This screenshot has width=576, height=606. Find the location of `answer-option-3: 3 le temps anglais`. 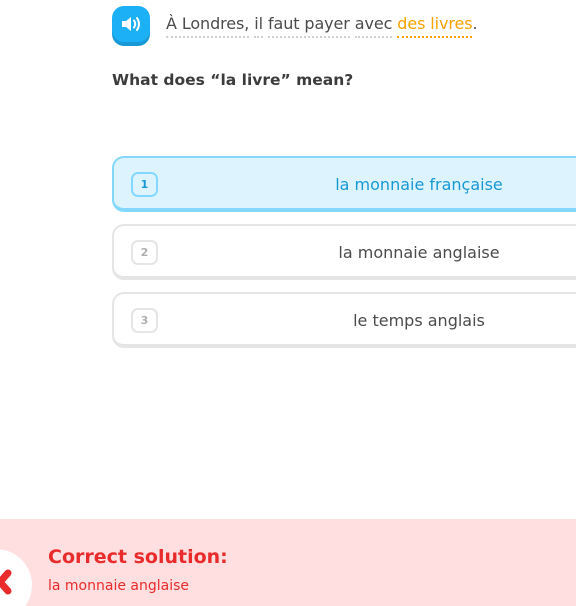

answer-option-3: 3 le temps anglais is located at coordinates (344, 320).